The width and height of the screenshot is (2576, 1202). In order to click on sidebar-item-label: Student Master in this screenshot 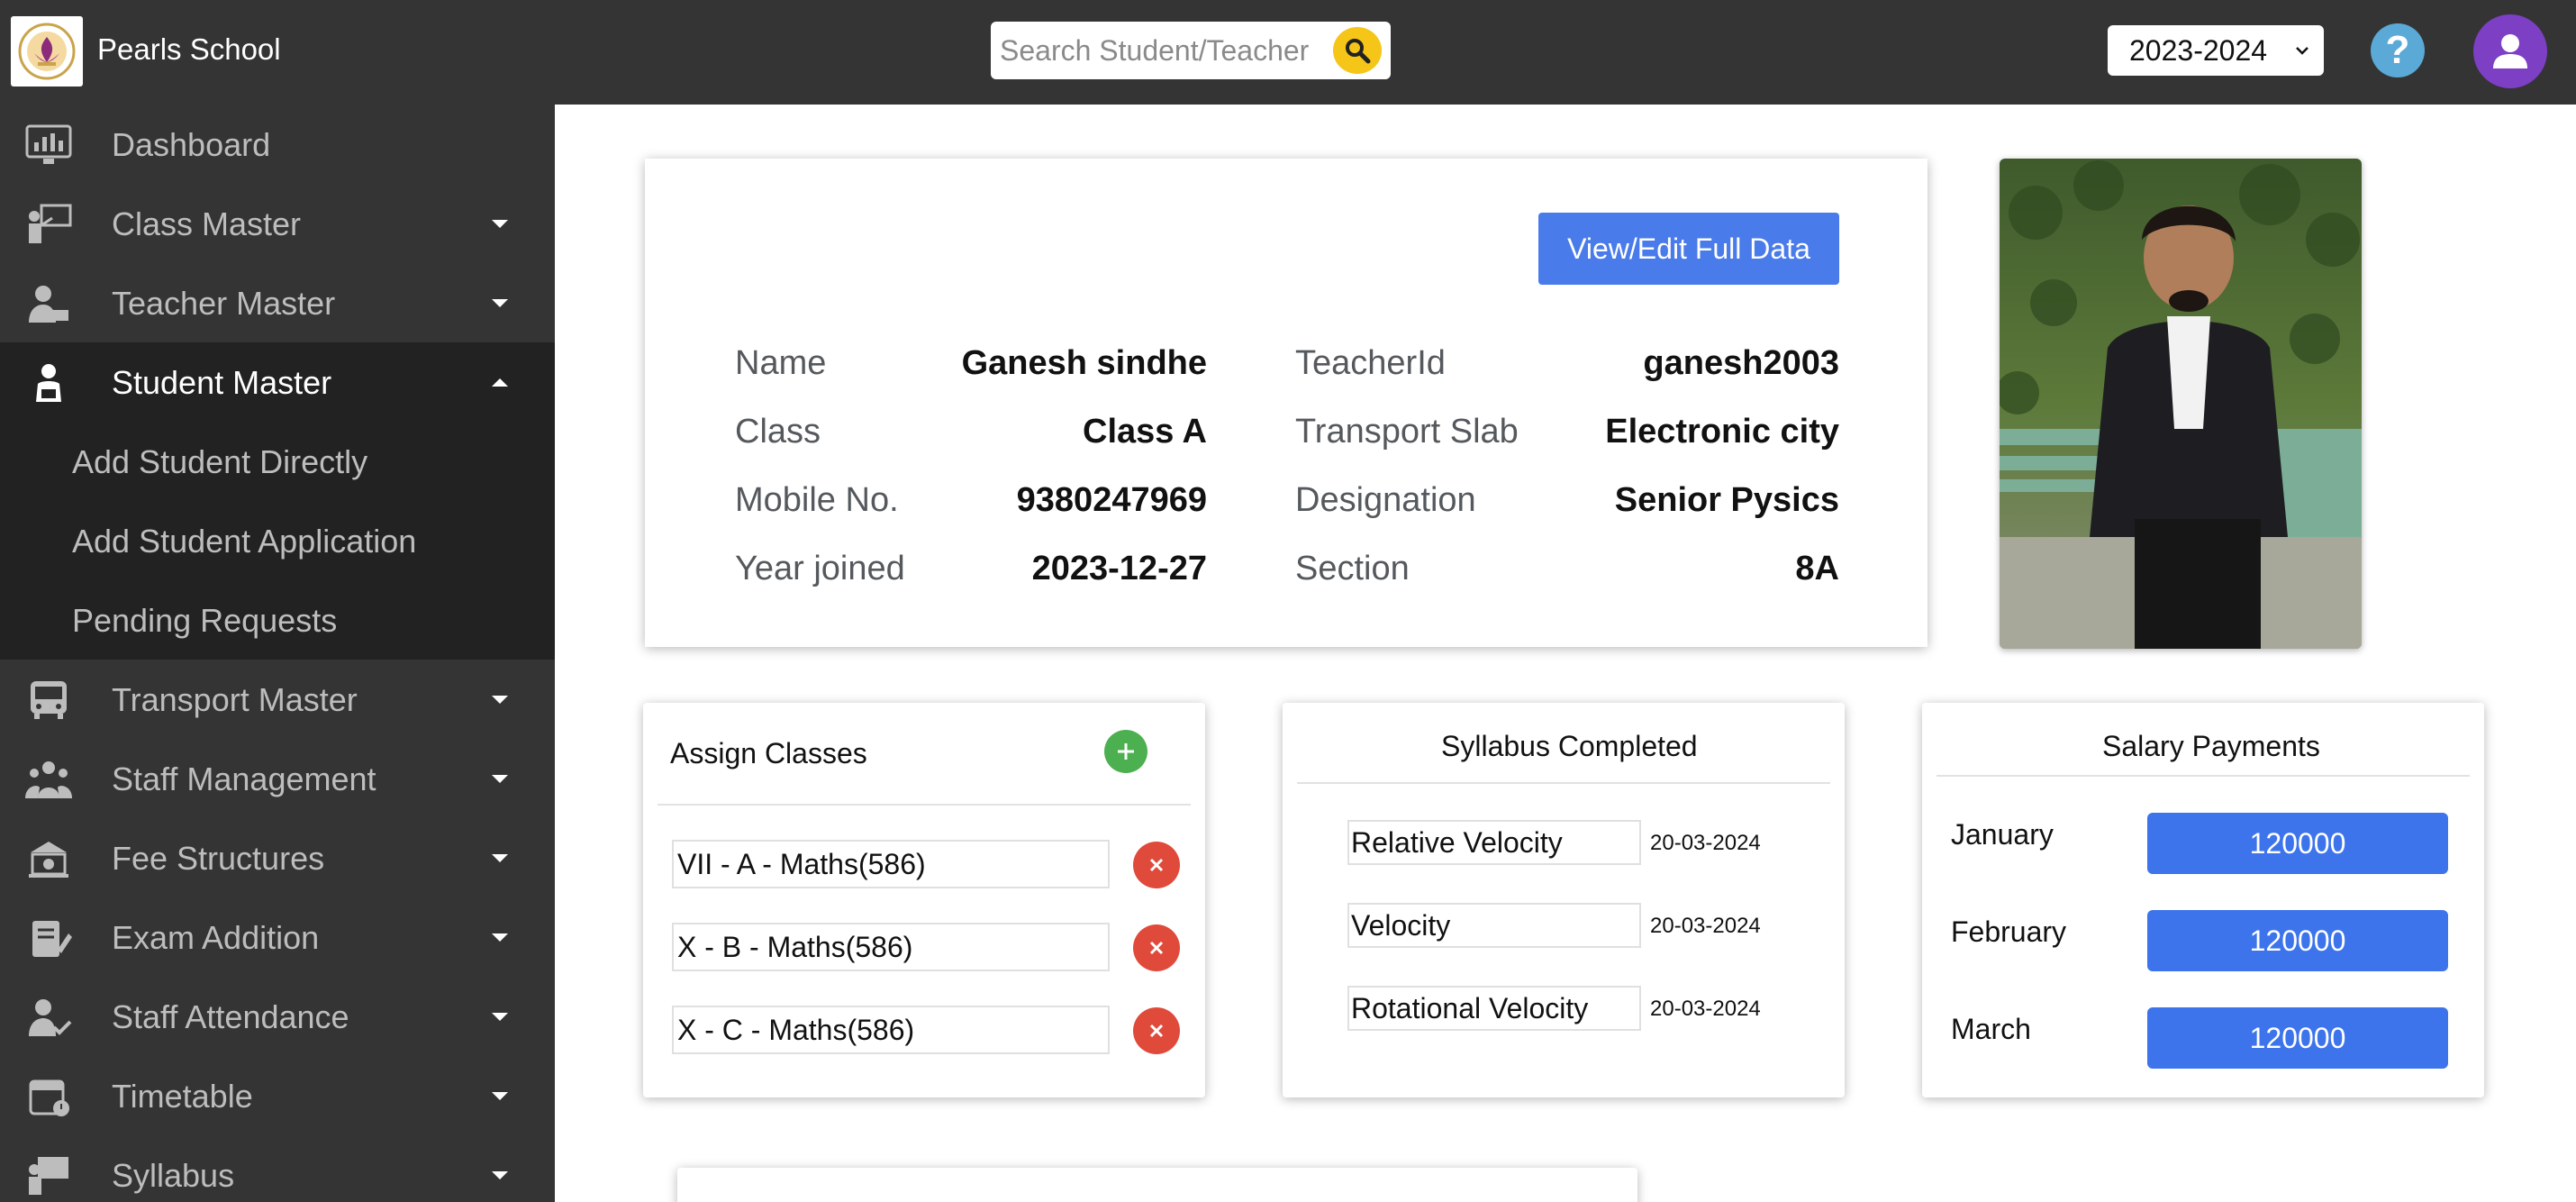, I will do `click(222, 382)`.